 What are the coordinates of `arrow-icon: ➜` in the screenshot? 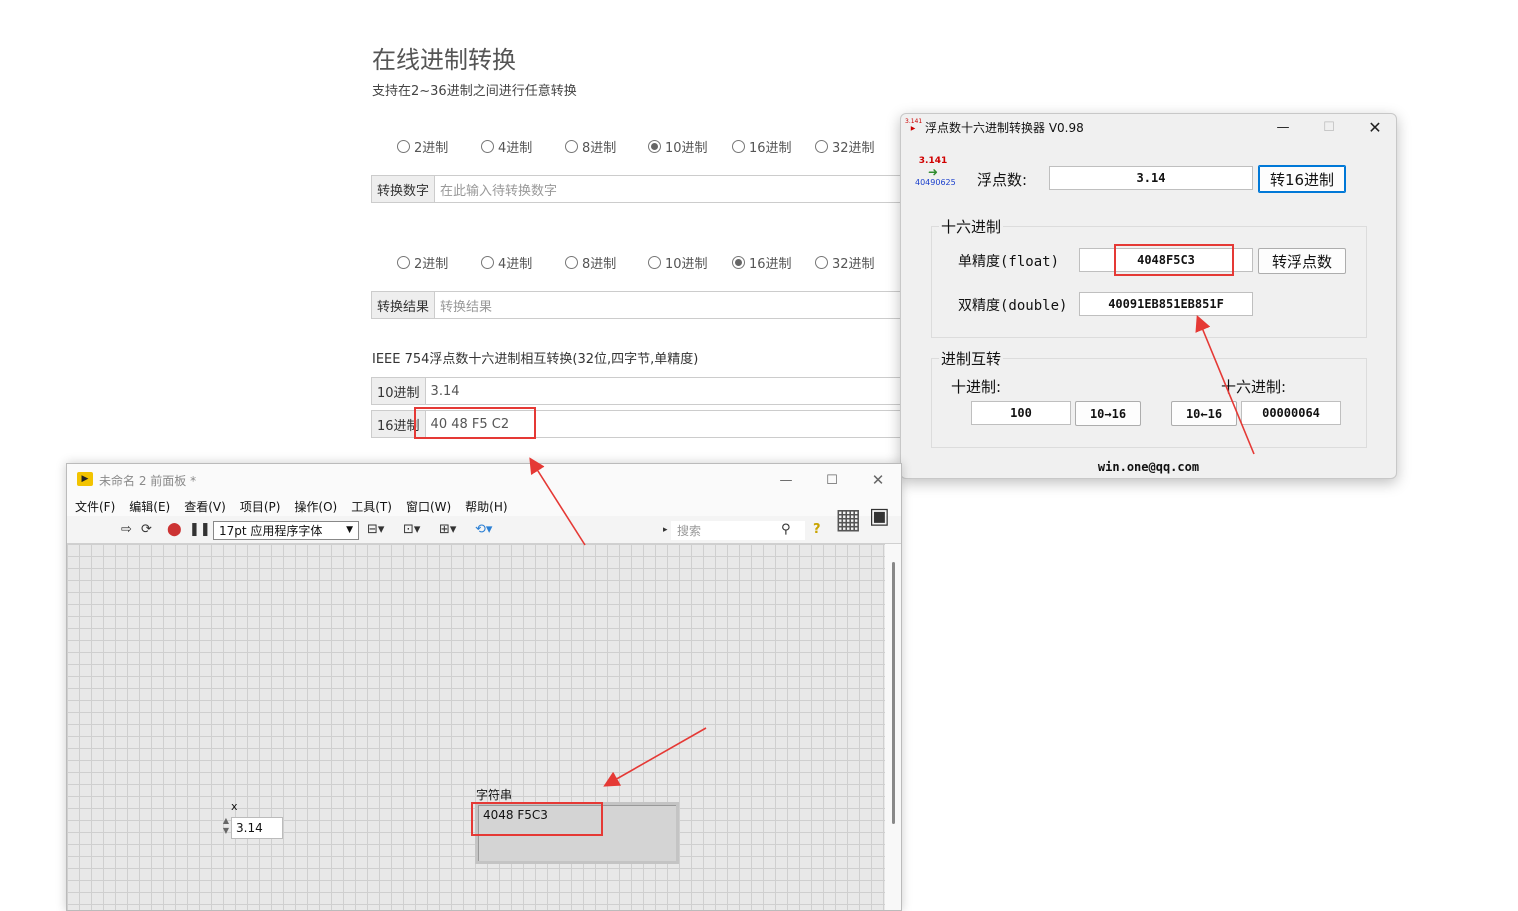 It's located at (933, 172).